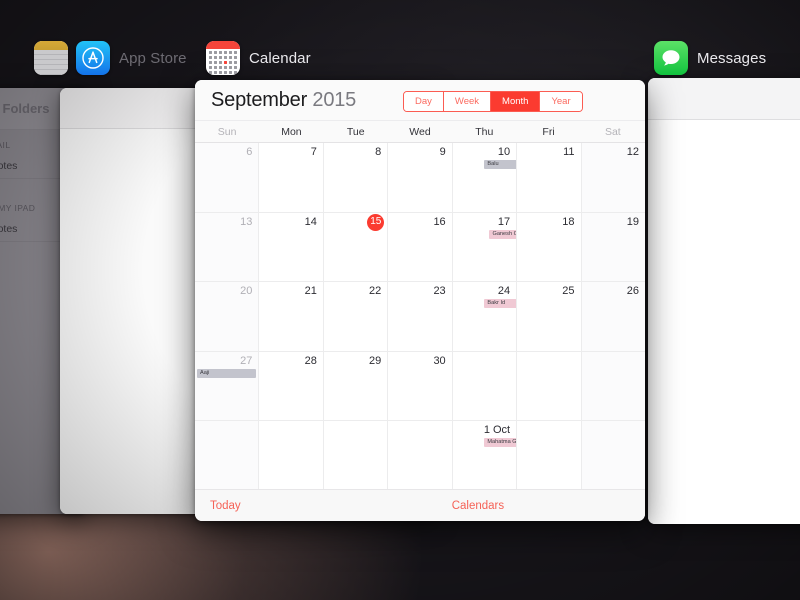 The height and width of the screenshot is (600, 800). I want to click on app-store-icon, so click(93, 58).